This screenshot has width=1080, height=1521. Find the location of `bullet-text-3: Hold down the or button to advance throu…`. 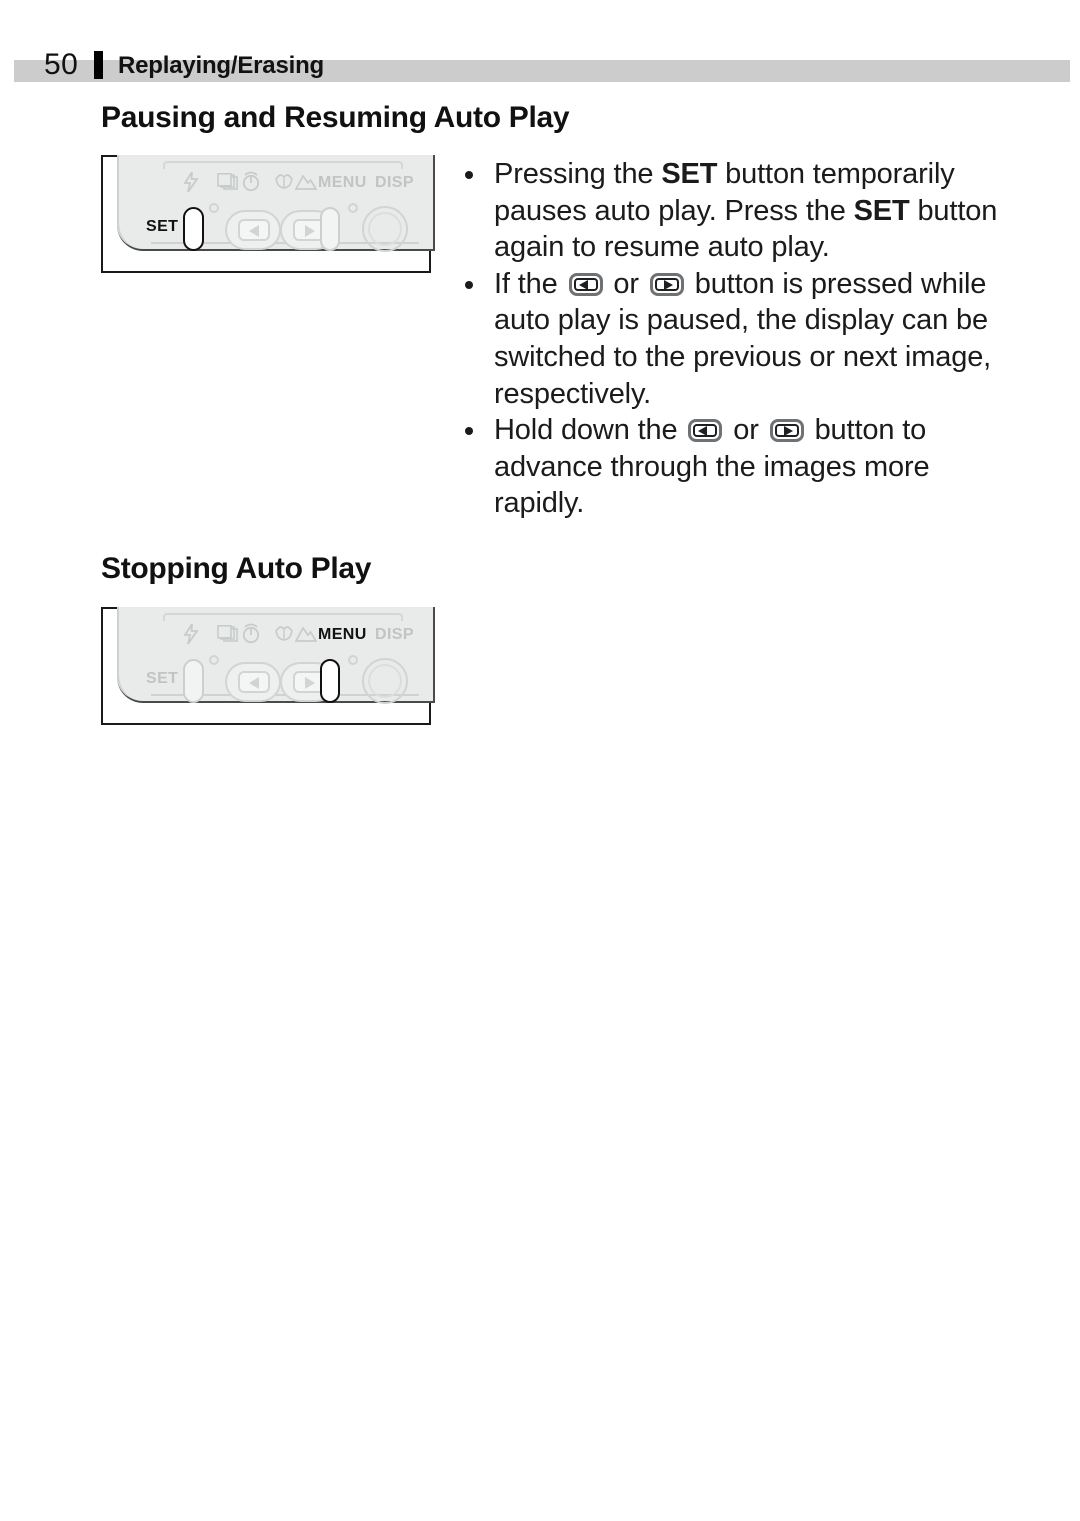

bullet-text-3: Hold down the or button to advance throu… is located at coordinates (712, 467).